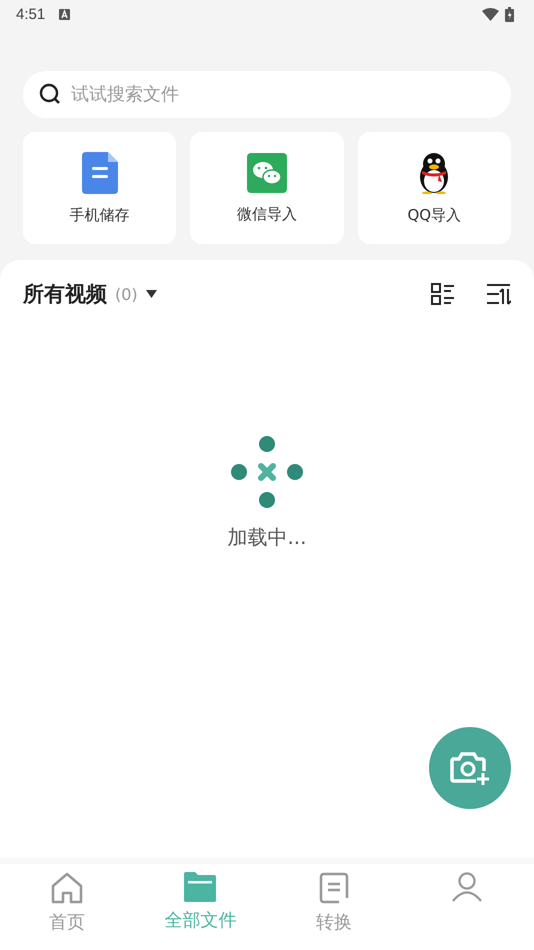 Image resolution: width=534 pixels, height=950 pixels. What do you see at coordinates (31, 14) in the screenshot?
I see `status-time: 4:51` at bounding box center [31, 14].